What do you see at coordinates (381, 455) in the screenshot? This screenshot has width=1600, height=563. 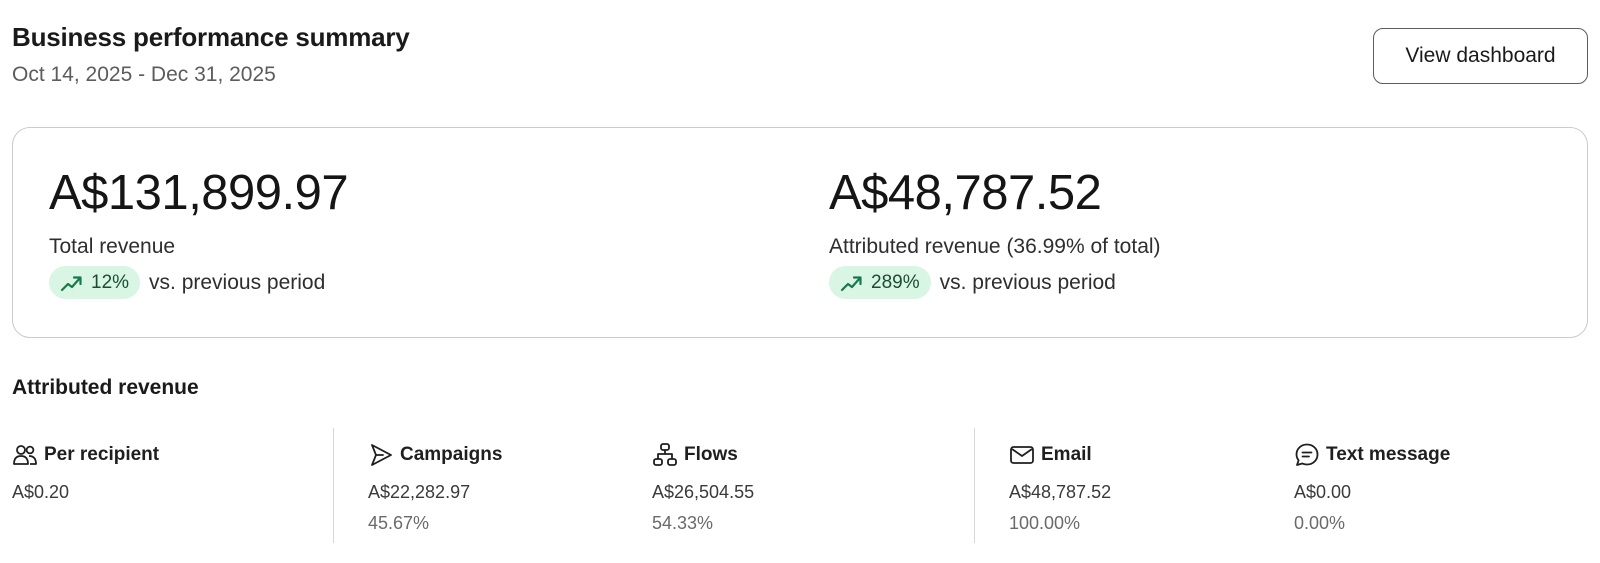 I see `send-icon` at bounding box center [381, 455].